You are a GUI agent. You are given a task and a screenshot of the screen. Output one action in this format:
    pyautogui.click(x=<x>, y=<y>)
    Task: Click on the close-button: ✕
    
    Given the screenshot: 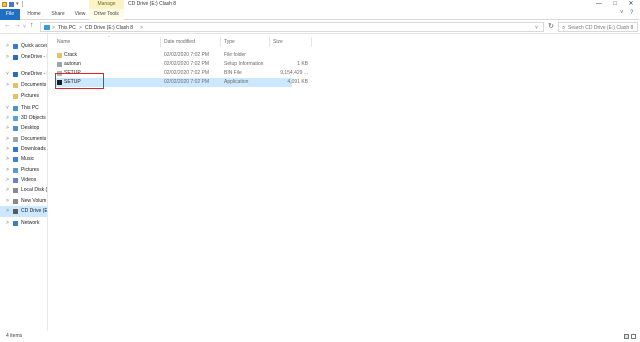 What is the action you would take?
    pyautogui.click(x=631, y=4)
    